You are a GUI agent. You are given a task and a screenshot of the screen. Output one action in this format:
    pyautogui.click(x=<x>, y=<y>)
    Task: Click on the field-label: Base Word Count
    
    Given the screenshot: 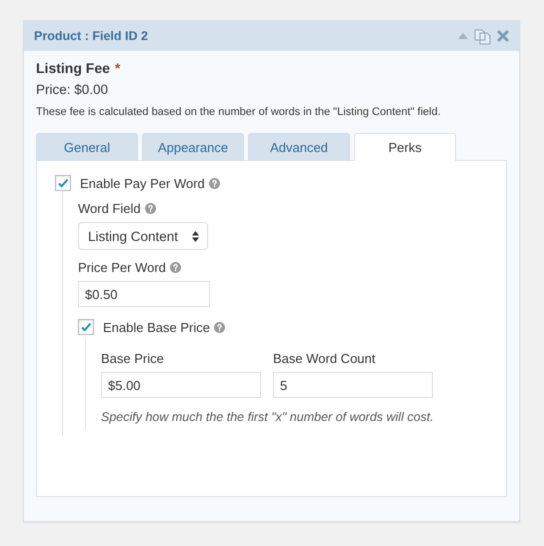 What is the action you would take?
    pyautogui.click(x=324, y=358)
    